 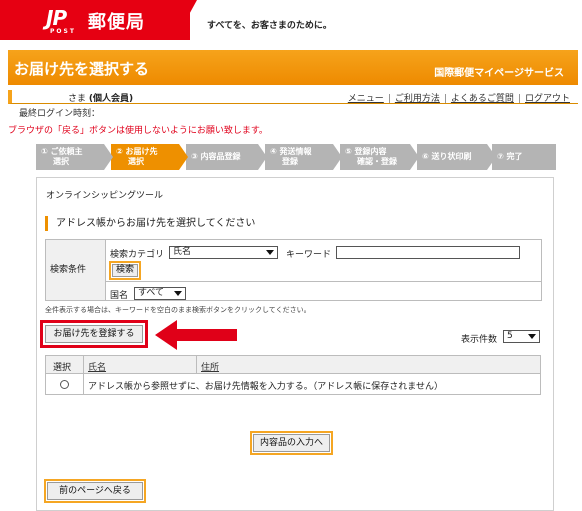 I want to click on step-1-line2: 選択, so click(x=61, y=161).